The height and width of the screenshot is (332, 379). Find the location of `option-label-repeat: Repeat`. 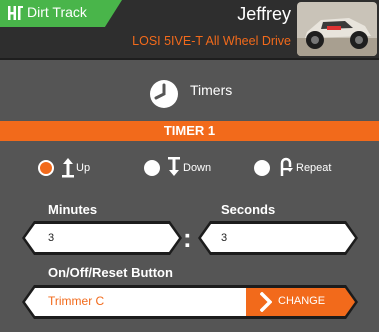

option-label-repeat: Repeat is located at coordinates (313, 168).